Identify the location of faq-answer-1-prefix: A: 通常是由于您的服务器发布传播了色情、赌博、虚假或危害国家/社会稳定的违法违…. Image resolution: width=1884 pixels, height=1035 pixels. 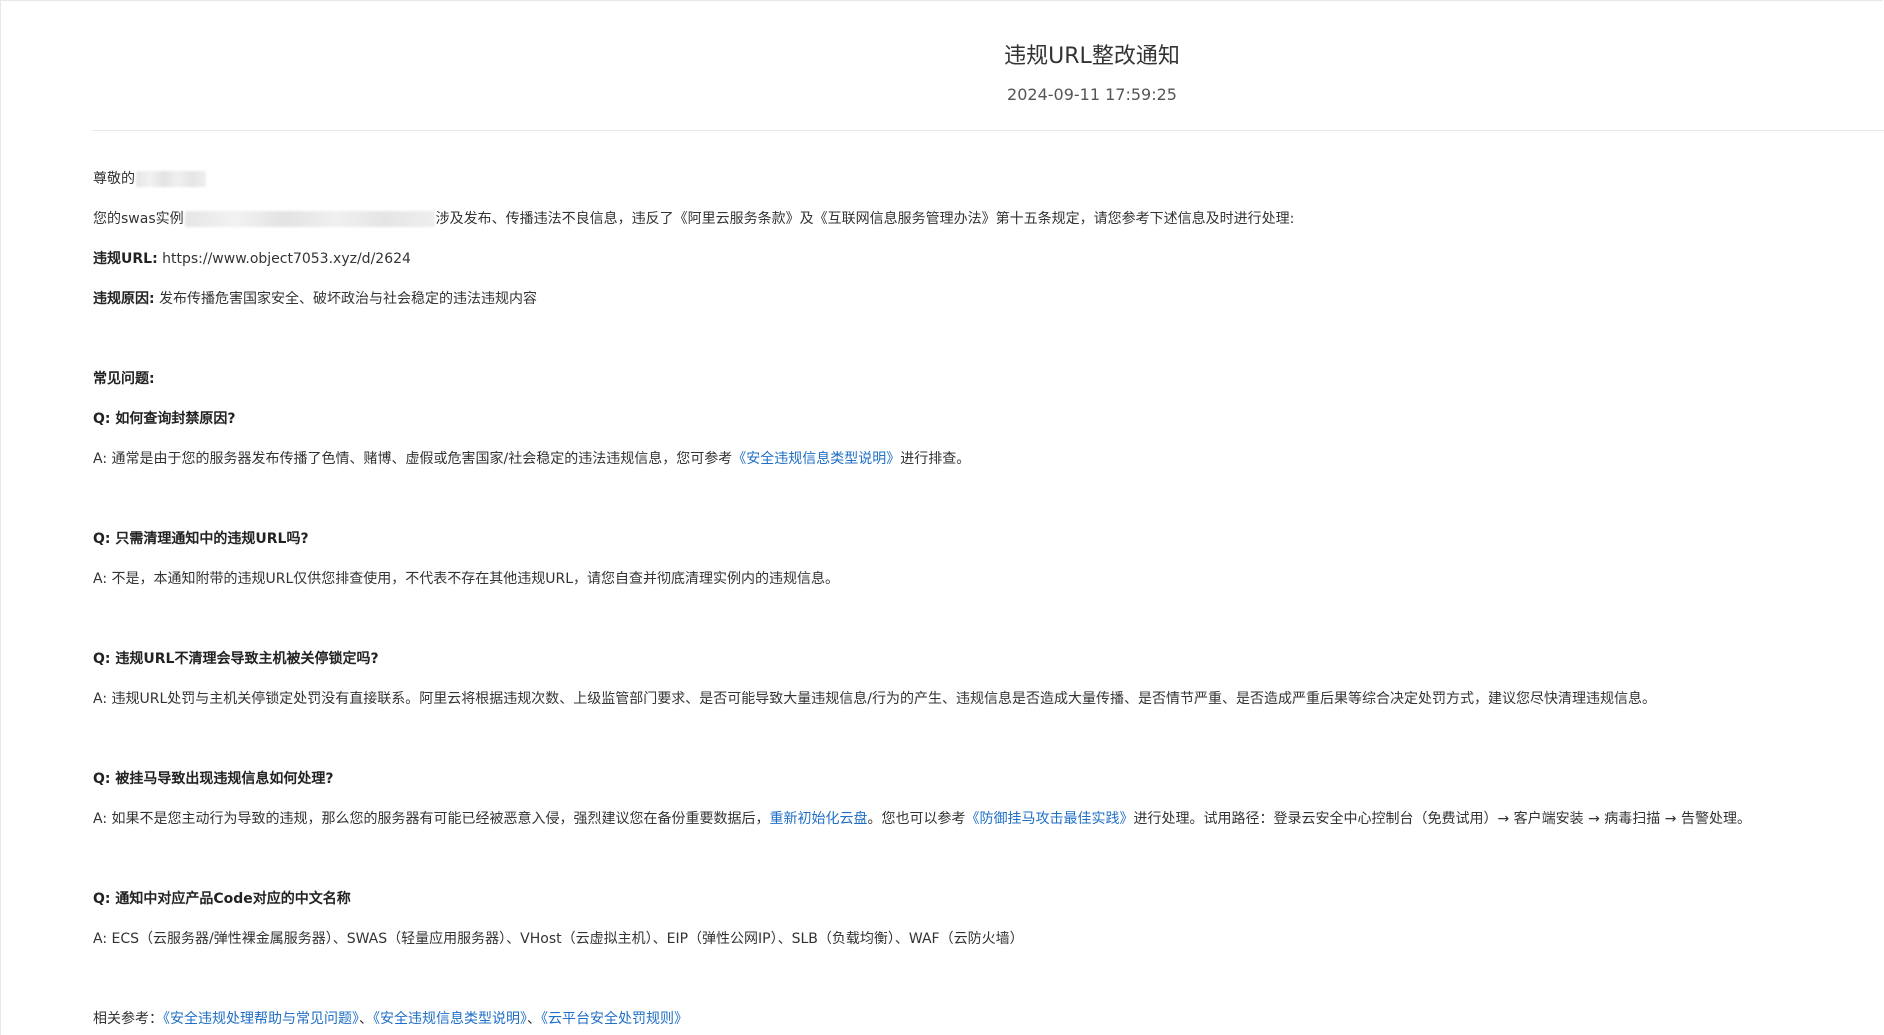
(413, 459).